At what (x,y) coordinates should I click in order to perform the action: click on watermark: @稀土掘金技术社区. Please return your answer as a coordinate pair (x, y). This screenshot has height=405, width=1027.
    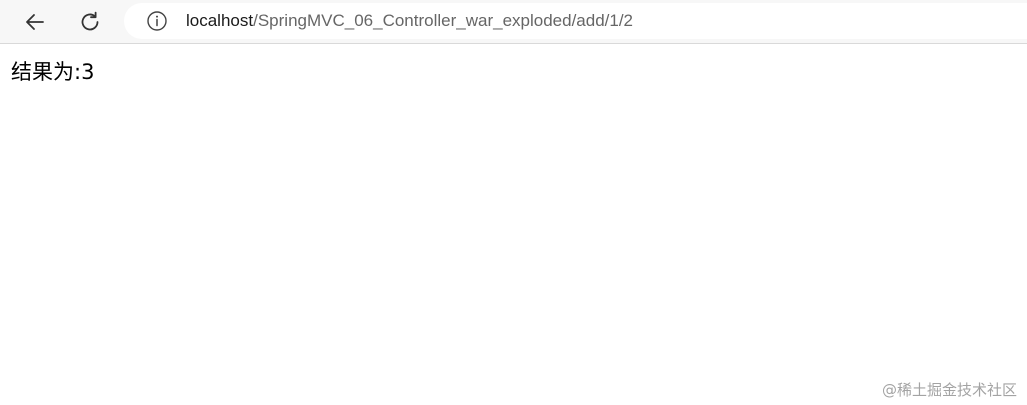
    Looking at the image, I should click on (949, 390).